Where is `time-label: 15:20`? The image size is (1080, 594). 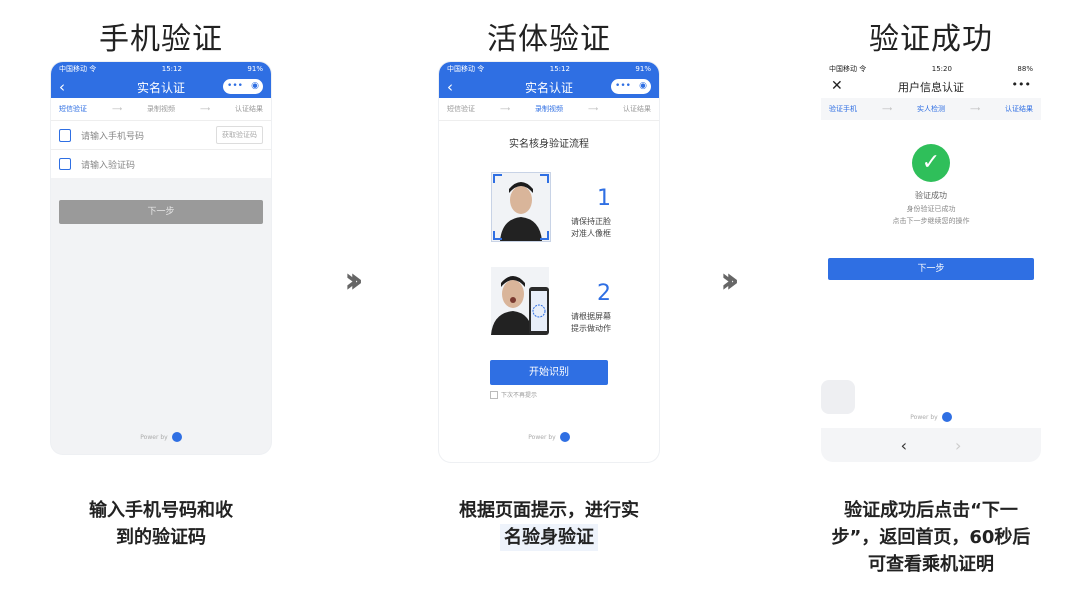
time-label: 15:20 is located at coordinates (941, 69).